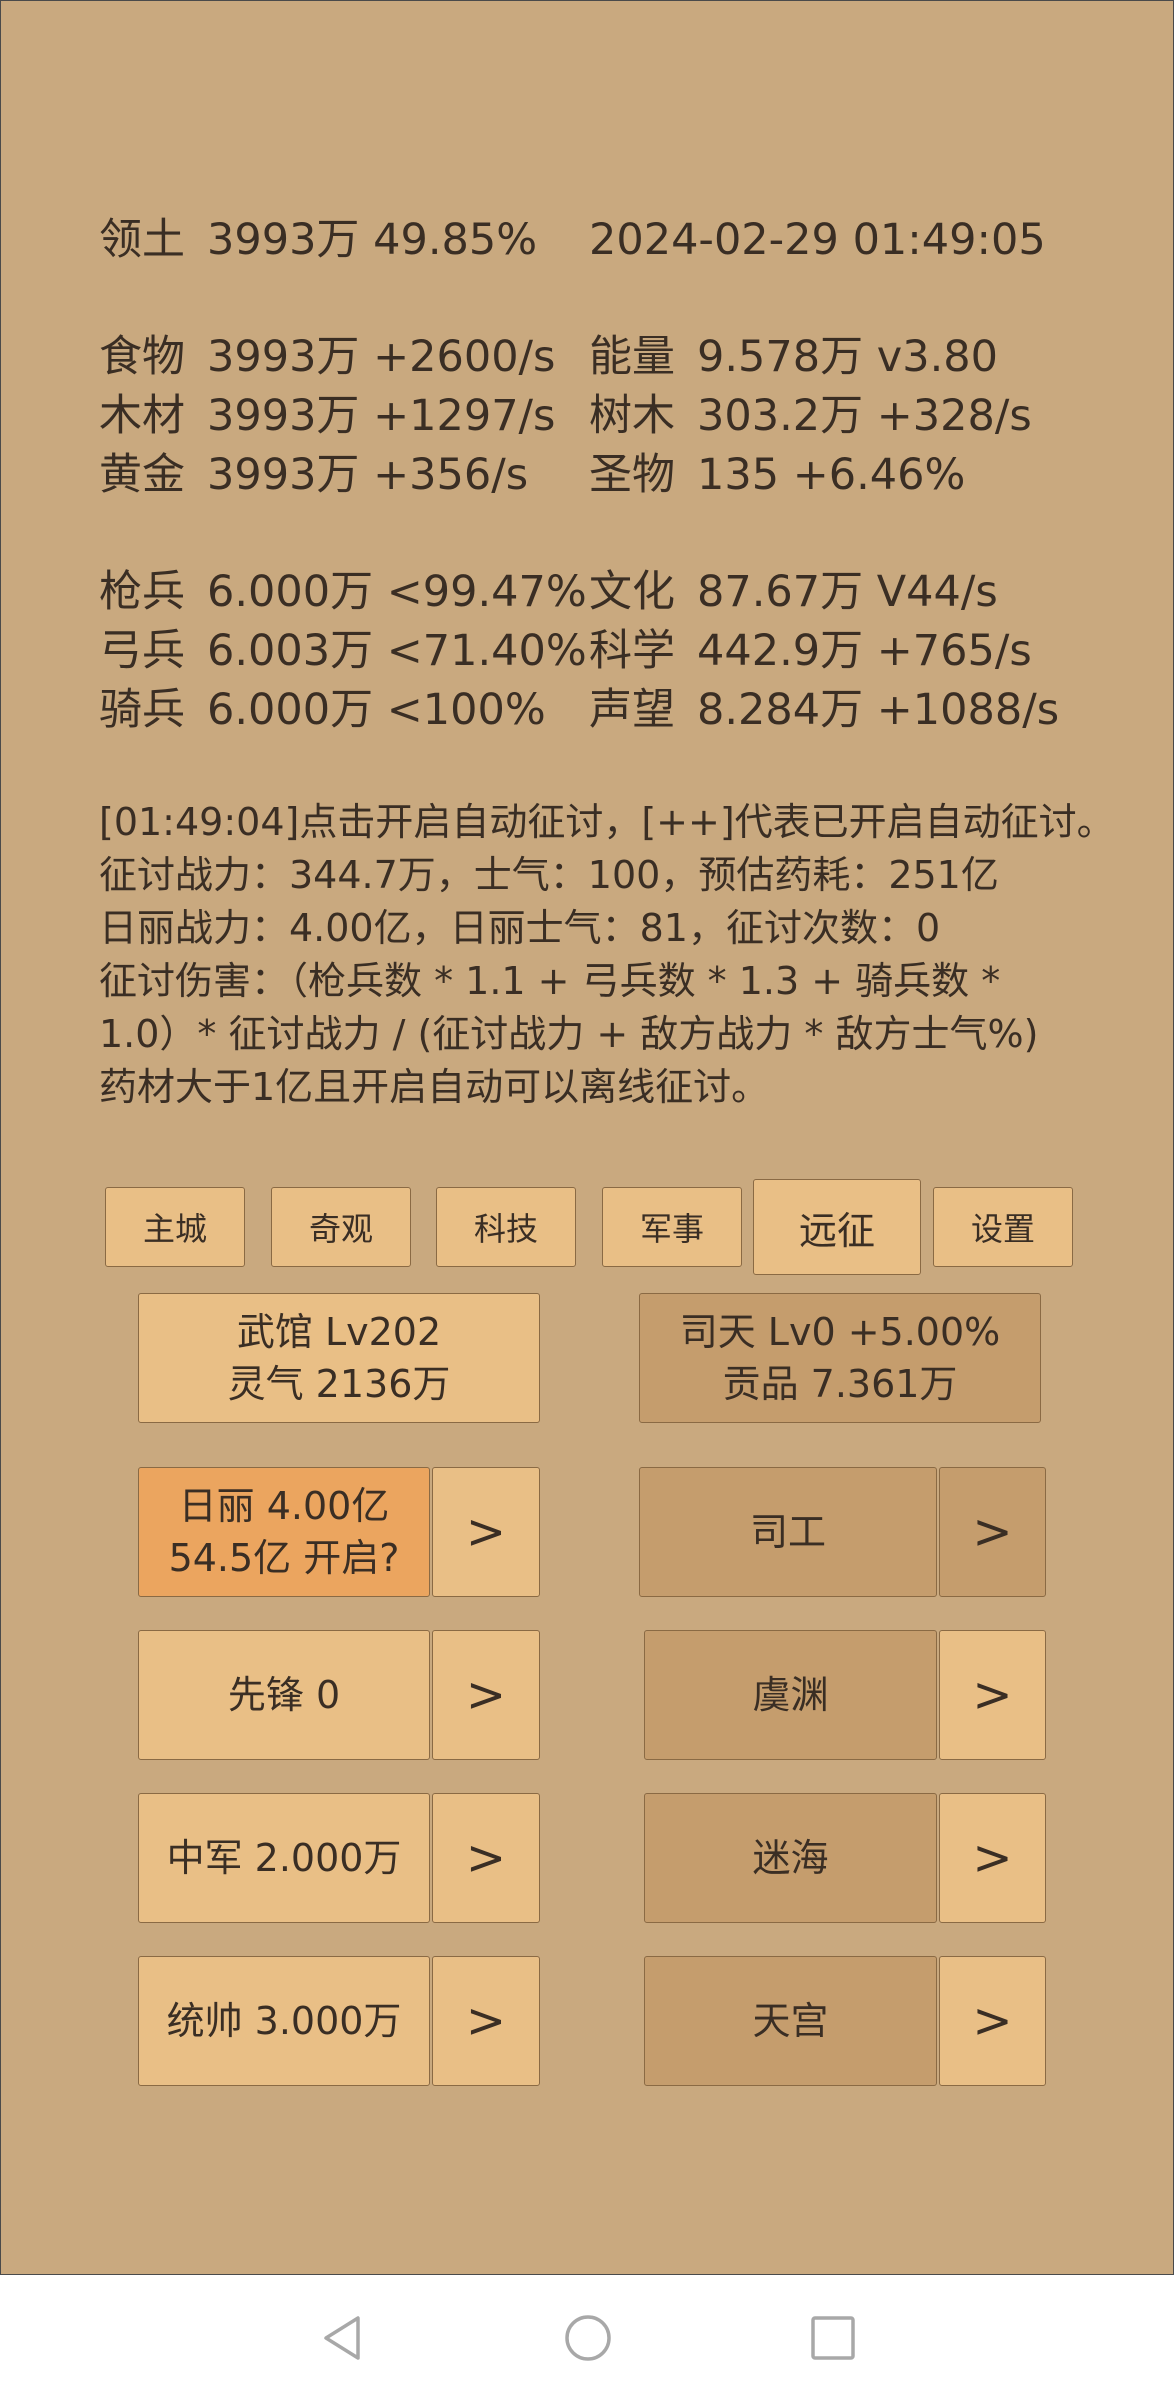 The image size is (1176, 2400). What do you see at coordinates (284, 1695) in the screenshot?
I see `vanguard-button: 先锋 0` at bounding box center [284, 1695].